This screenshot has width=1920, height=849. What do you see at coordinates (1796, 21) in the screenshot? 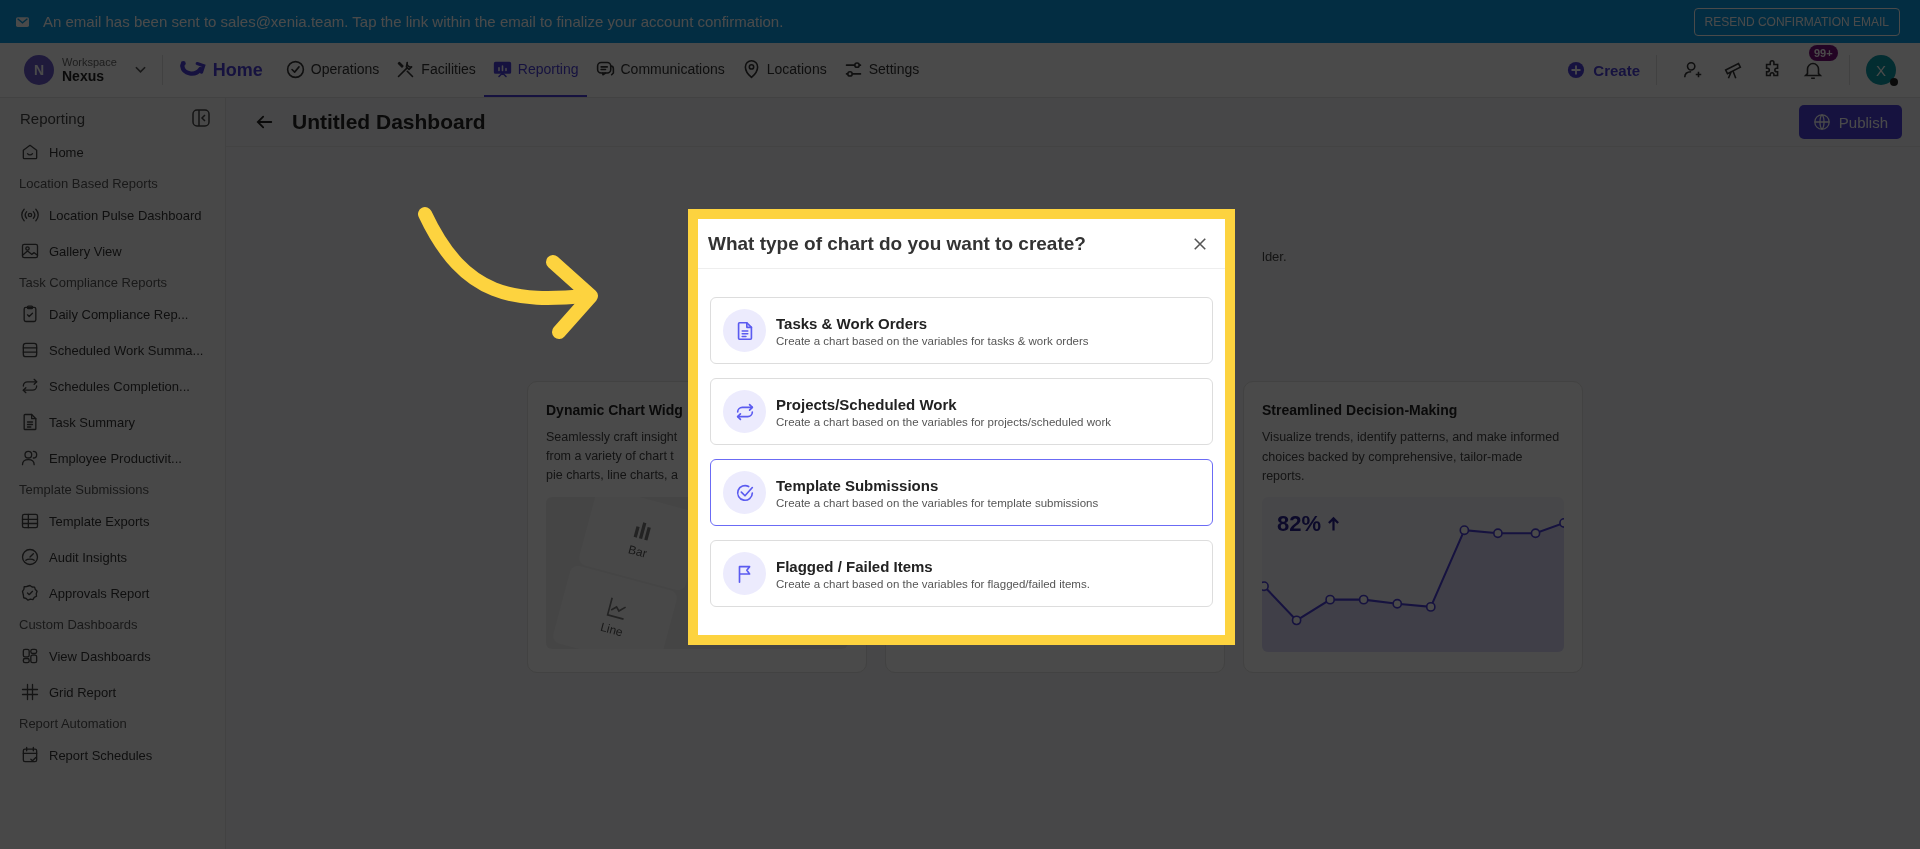
I see `resend-email-button: RESEND CONFIRMATION EMAIL` at bounding box center [1796, 21].